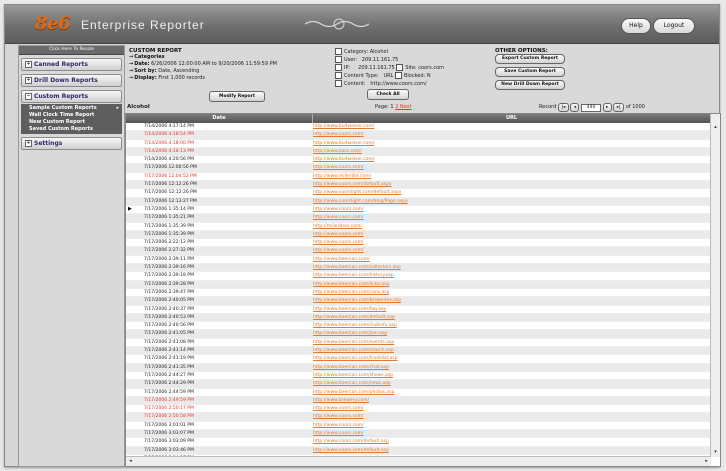 The height and width of the screenshot is (471, 726). I want to click on cell-url-link: http://www.beercan.com/news.asp, so click(511, 383).